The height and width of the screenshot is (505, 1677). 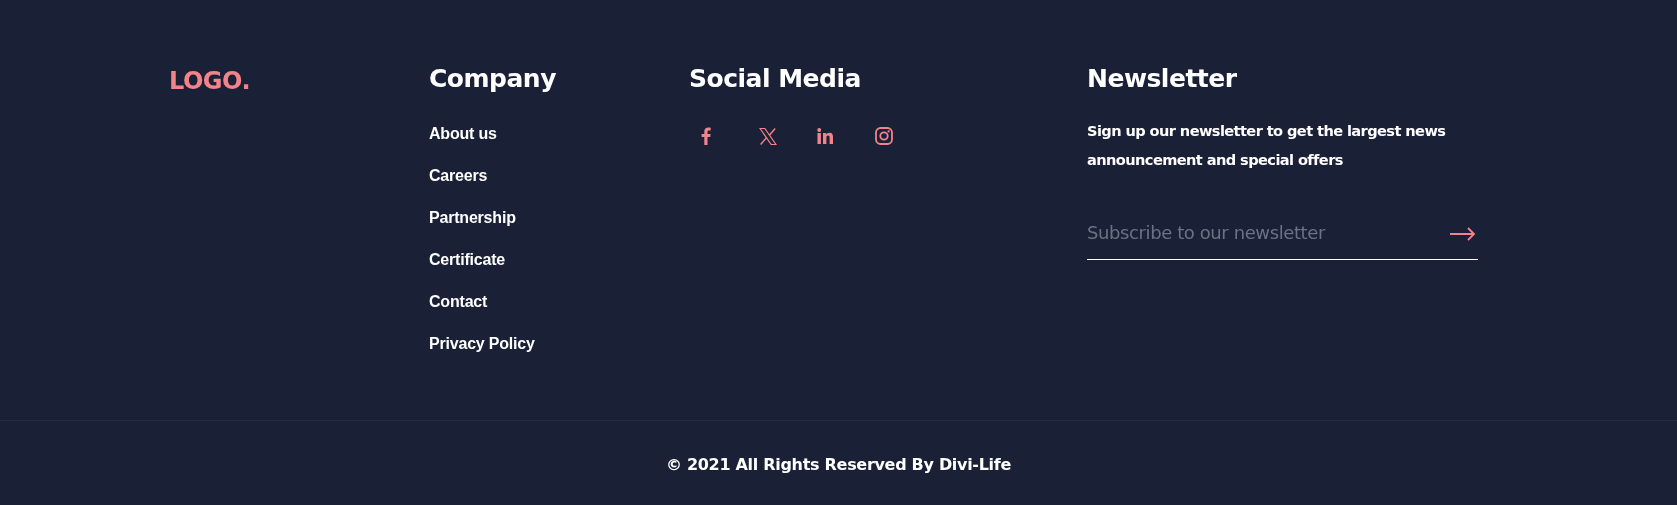 What do you see at coordinates (492, 79) in the screenshot?
I see `column-heading: Company` at bounding box center [492, 79].